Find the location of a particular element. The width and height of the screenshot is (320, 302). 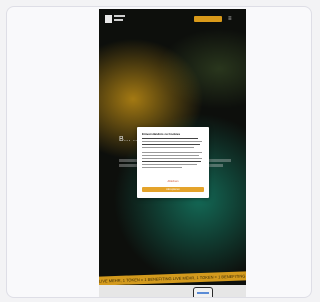

phone-screen-bar is located at coordinates (203, 293).